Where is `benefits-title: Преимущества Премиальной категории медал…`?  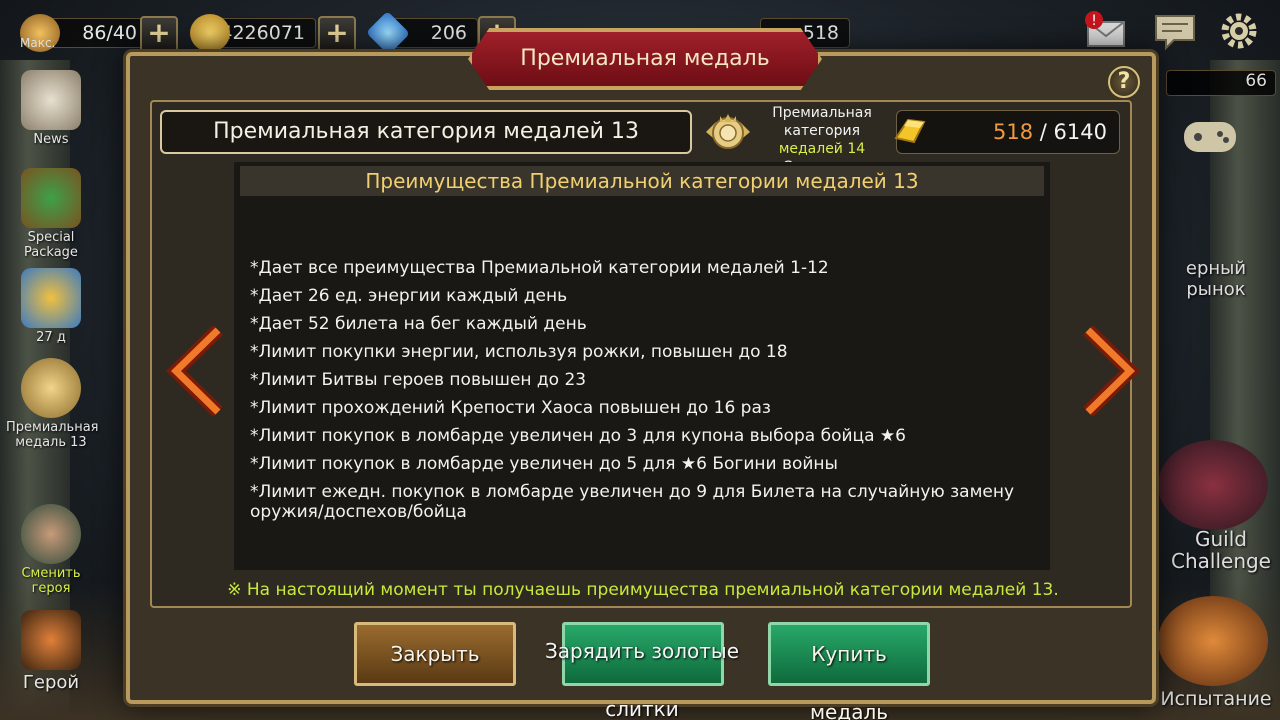
benefits-title: Преимущества Премиальной категории медал… is located at coordinates (642, 181).